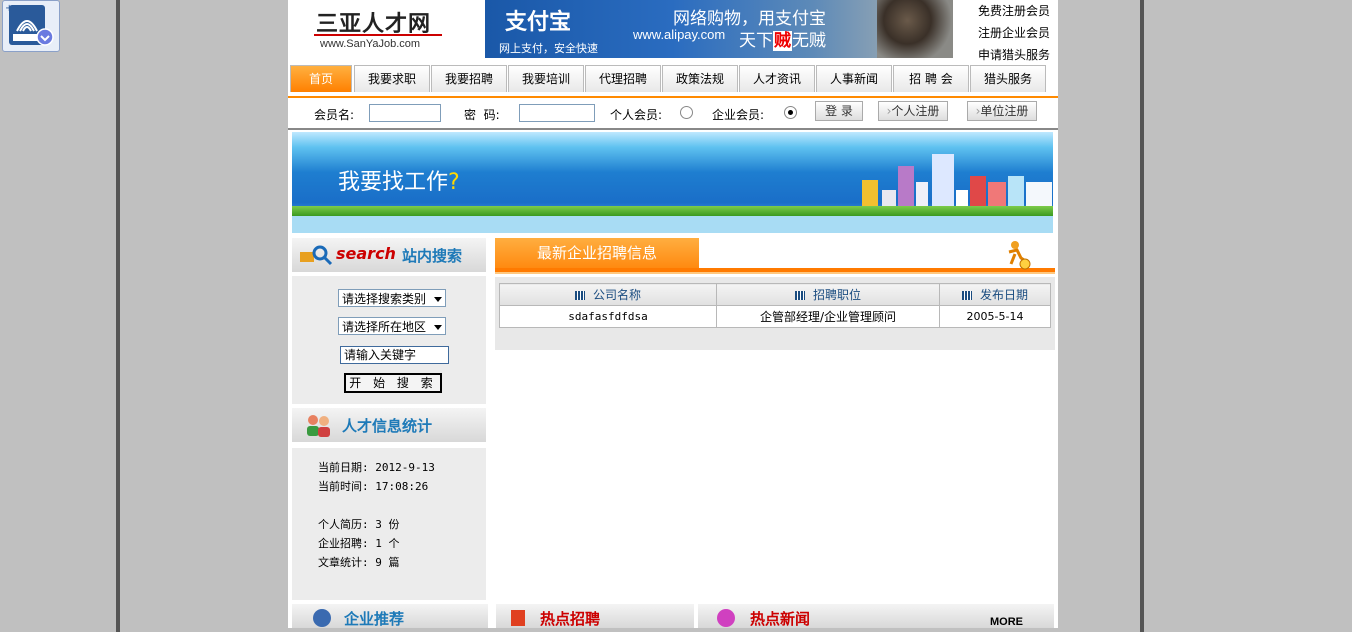  I want to click on hot-jobs-header: 热点招聘, so click(595, 616).